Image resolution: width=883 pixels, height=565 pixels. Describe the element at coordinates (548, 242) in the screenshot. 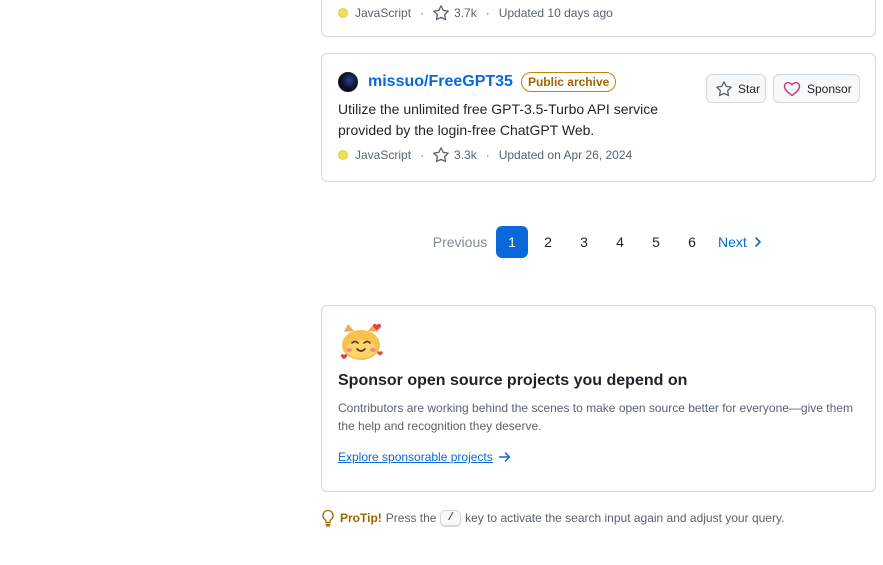

I see `page-2-button: 2` at that location.